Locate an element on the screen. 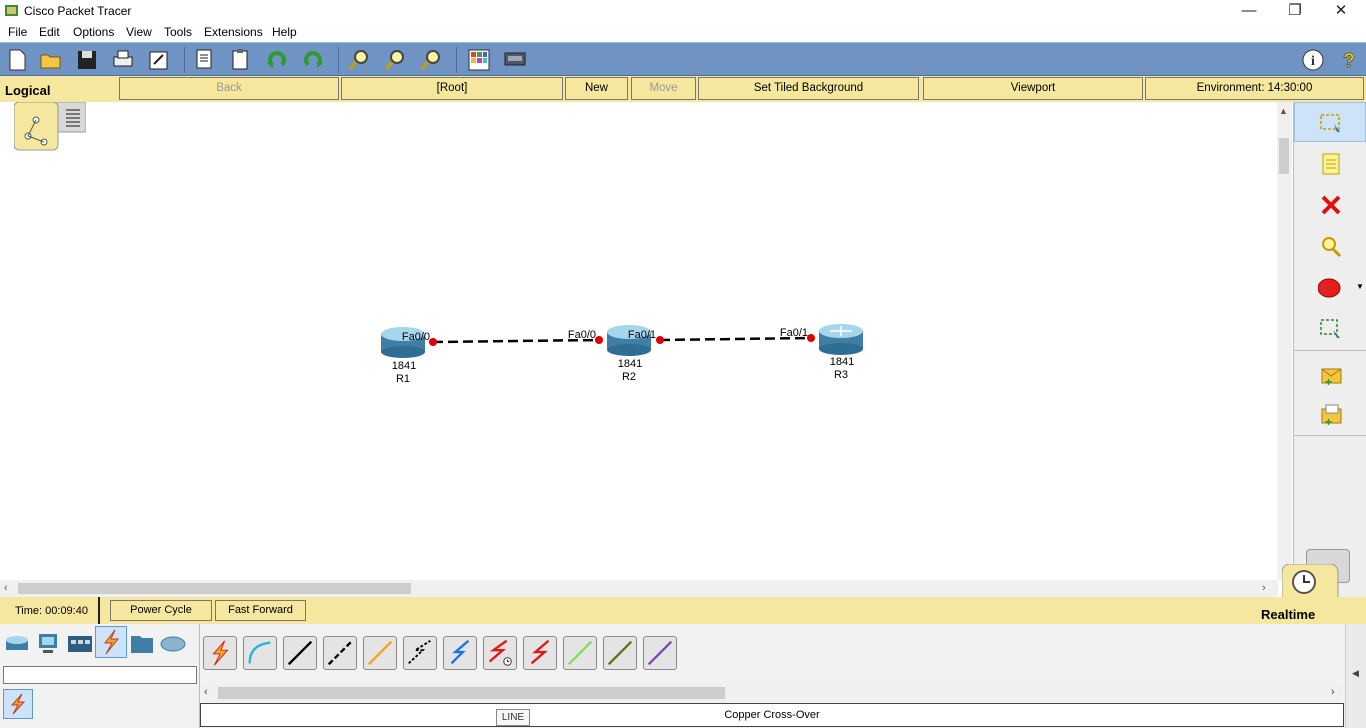 This screenshot has width=1366, height=728. zoom-out-icon is located at coordinates (431, 60).